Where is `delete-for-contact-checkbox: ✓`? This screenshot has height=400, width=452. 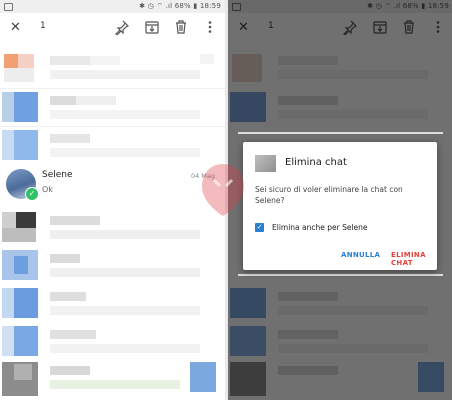
delete-for-contact-checkbox: ✓ is located at coordinates (259, 227).